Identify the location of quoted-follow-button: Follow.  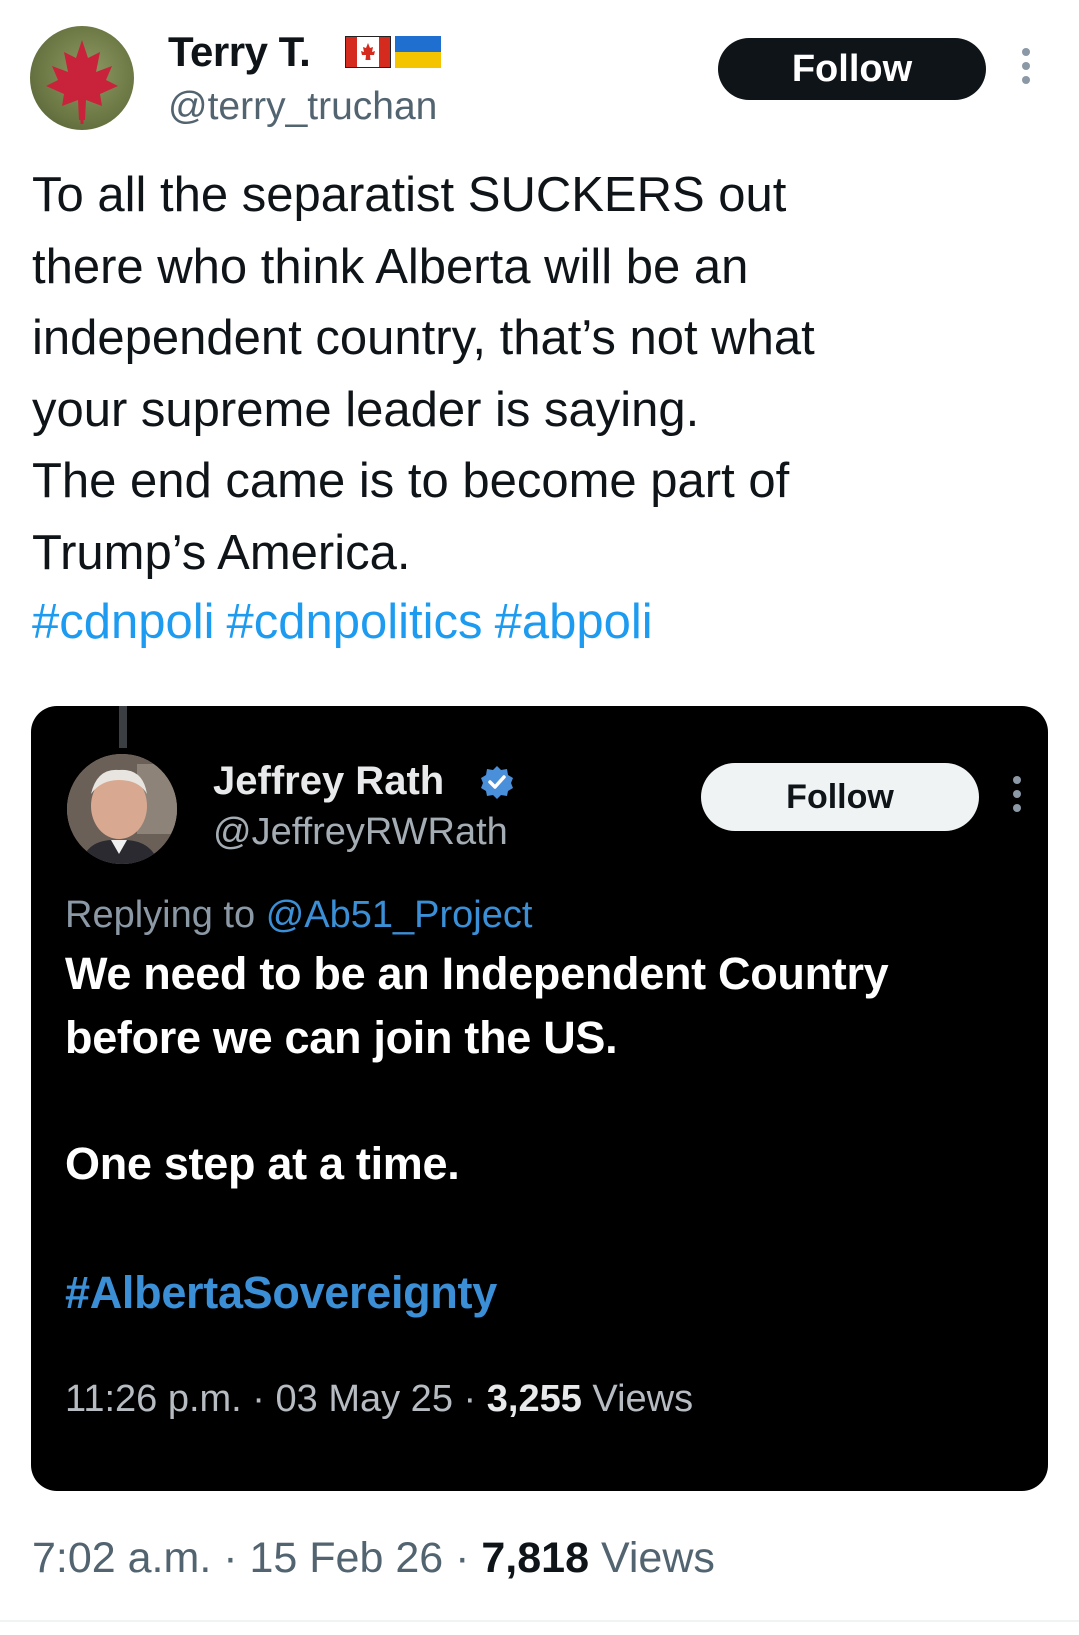
(840, 797).